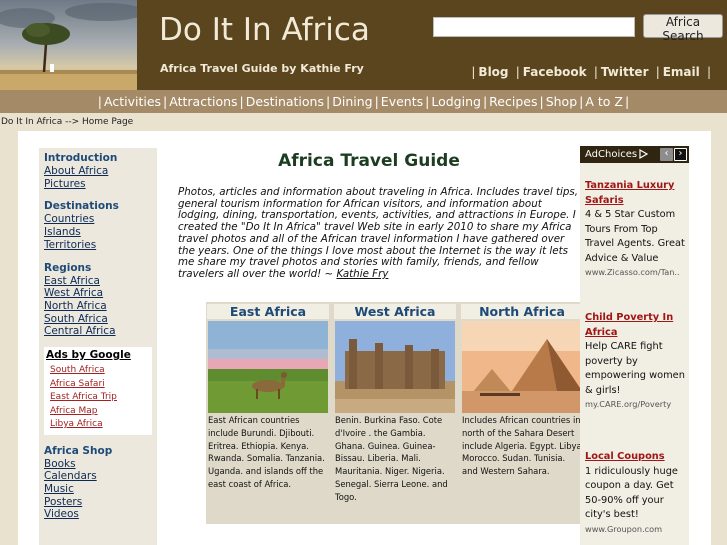  What do you see at coordinates (81, 206) in the screenshot?
I see `sidebar-heading: Destinations` at bounding box center [81, 206].